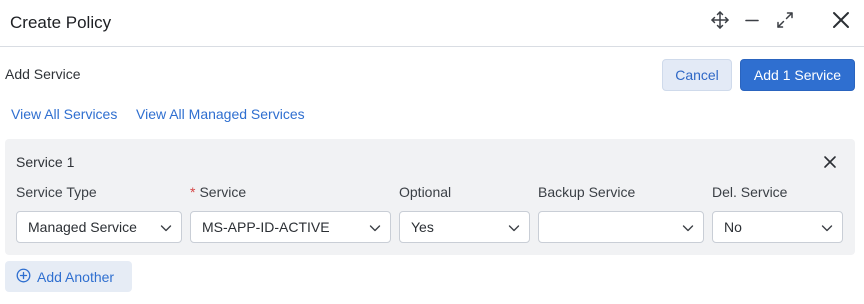 The width and height of the screenshot is (864, 304). I want to click on service-value: MS-APP-ID-ACTIVE, so click(266, 227).